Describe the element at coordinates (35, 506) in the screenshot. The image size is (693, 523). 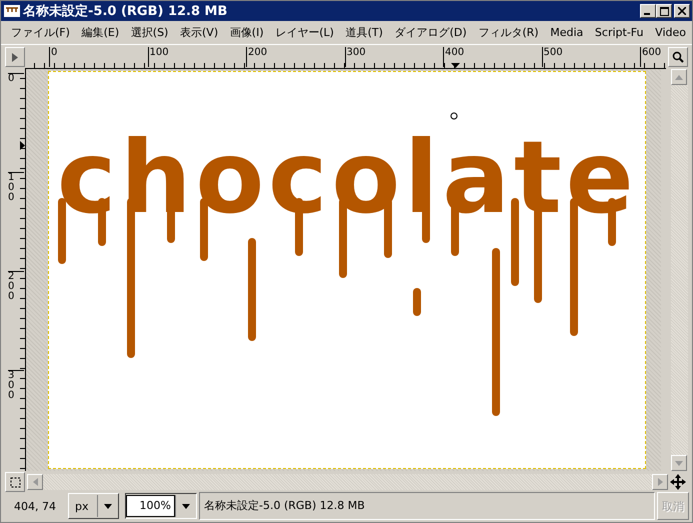
I see `pointer-coordinates: 404, 74` at that location.